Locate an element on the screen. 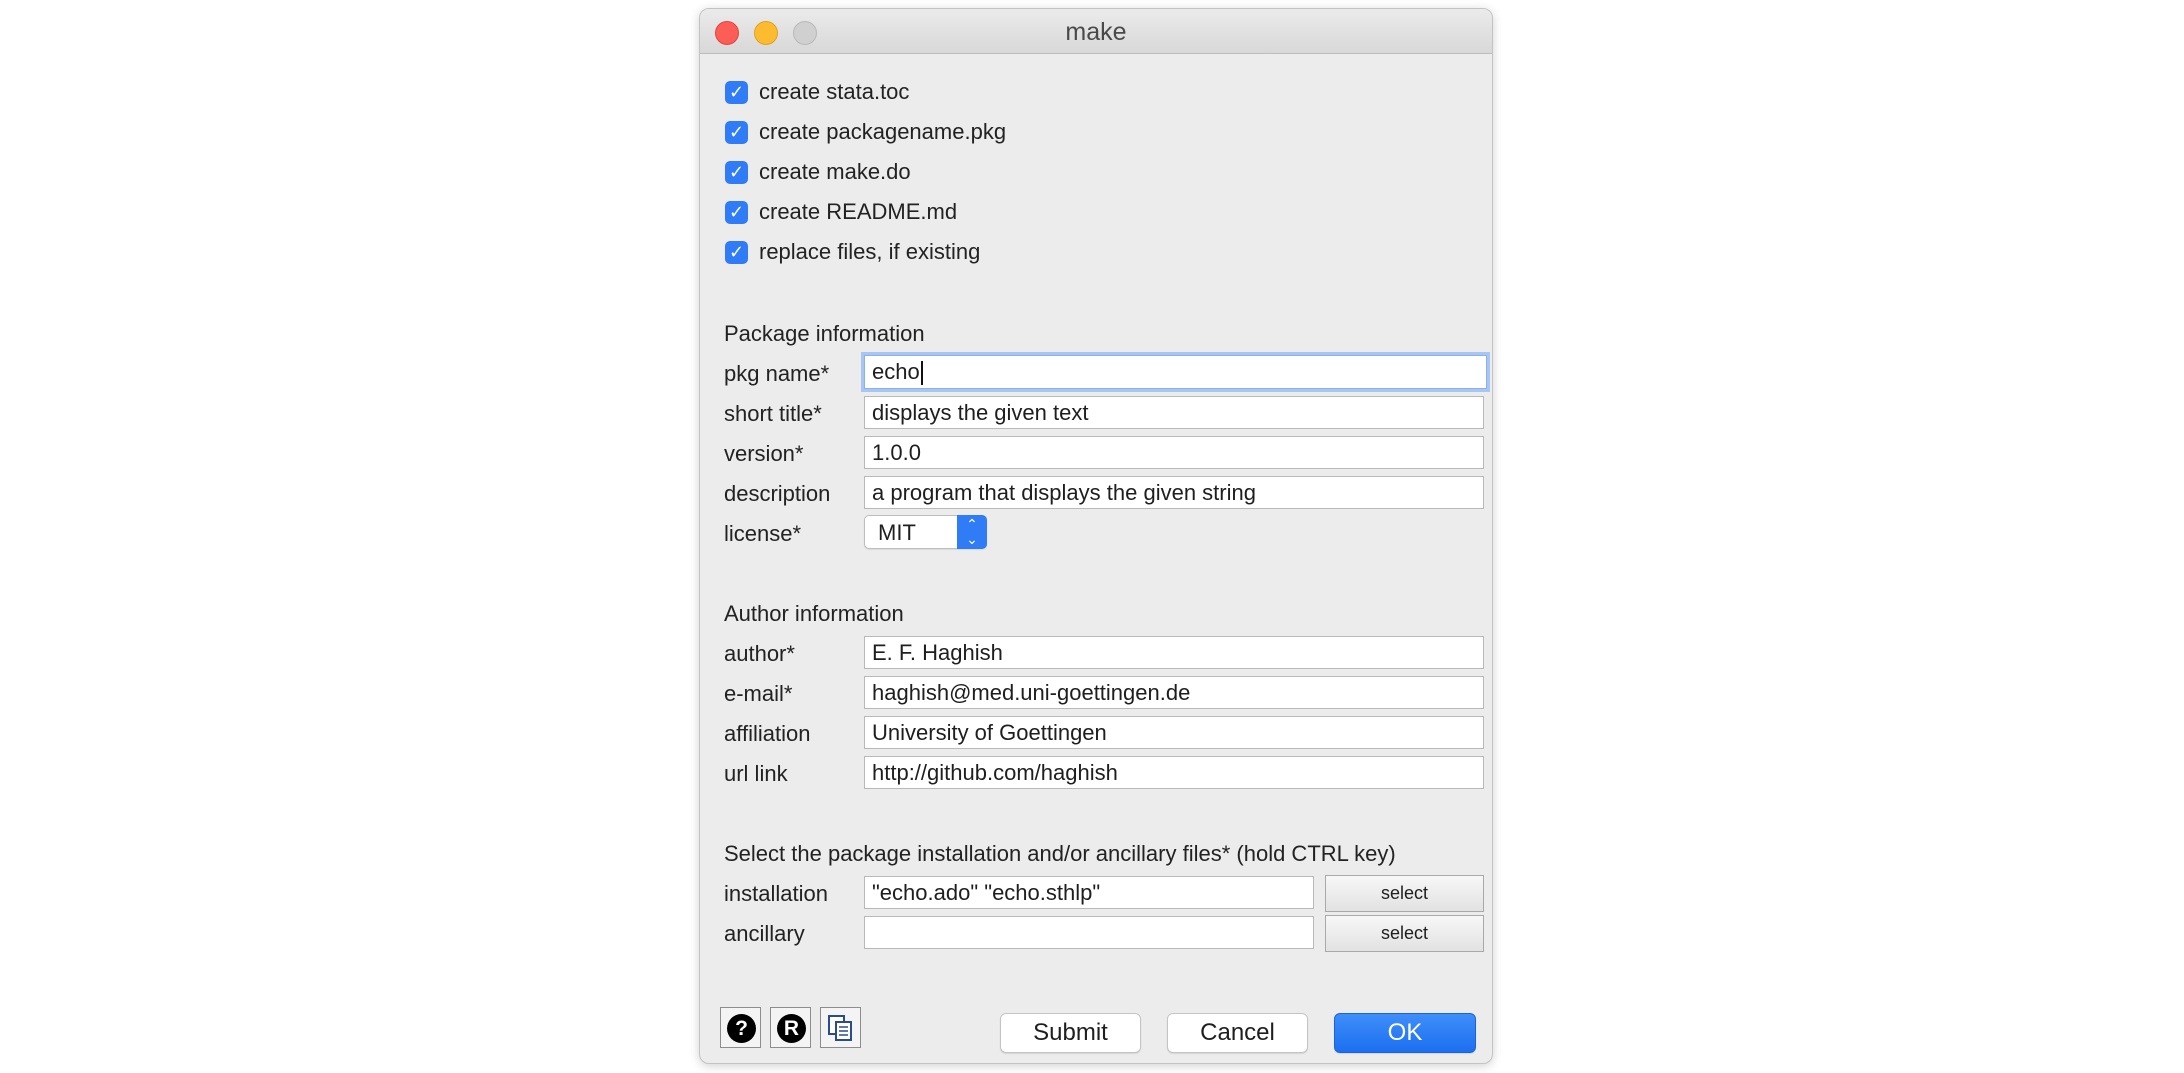  option-label: create README.md is located at coordinates (858, 211).